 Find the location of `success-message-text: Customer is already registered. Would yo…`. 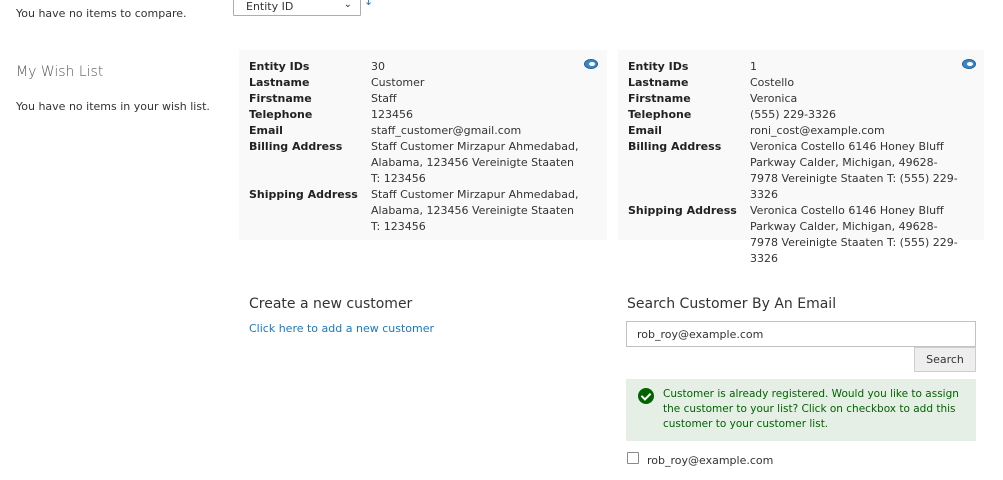

success-message-text: Customer is already registered. Would yo… is located at coordinates (811, 409).